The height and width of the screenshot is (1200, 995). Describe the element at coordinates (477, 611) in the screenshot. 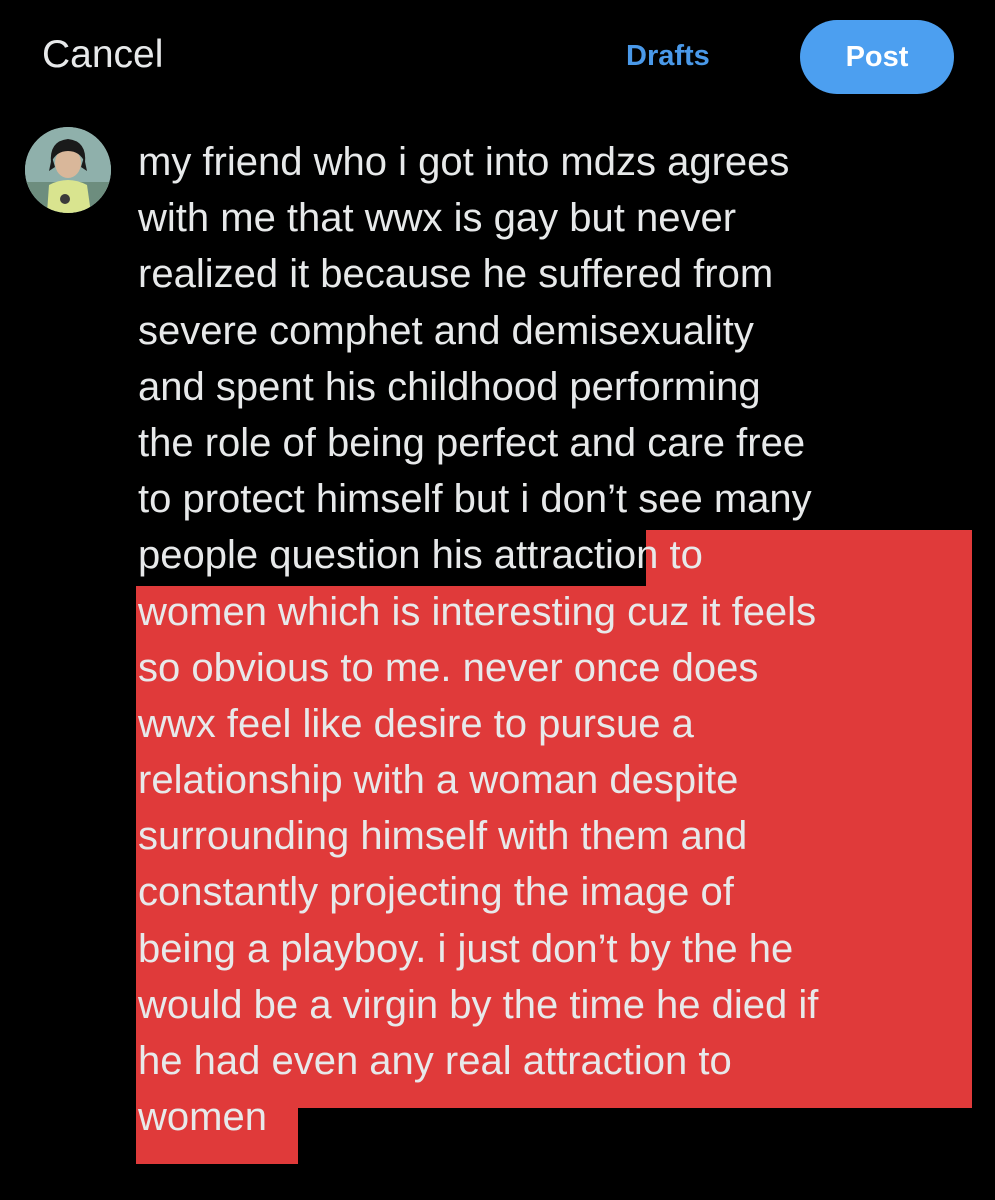

I see `compose-line: women which is interesting cuz it feels` at that location.